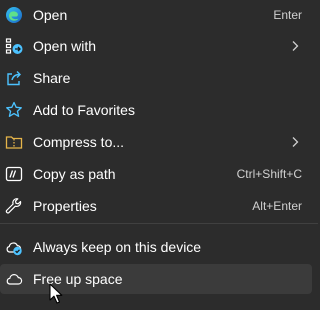 Image resolution: width=320 pixels, height=310 pixels. I want to click on open-with-icon, so click(14, 46).